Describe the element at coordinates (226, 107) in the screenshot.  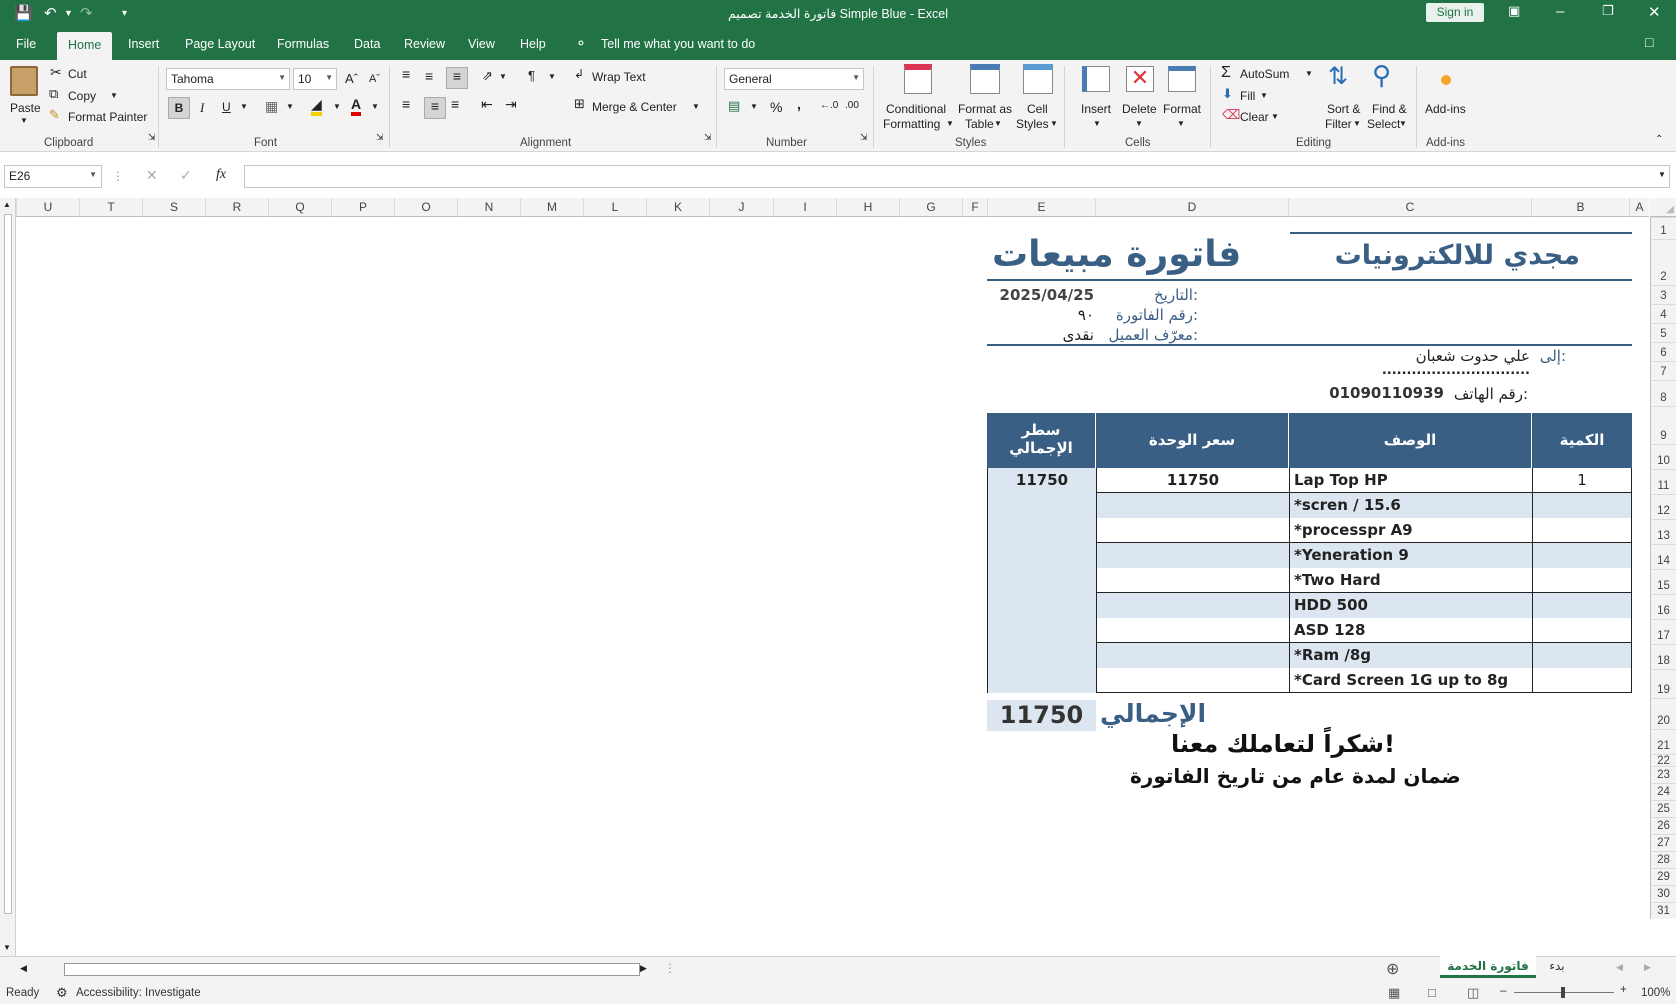
I see `underline-button: U` at that location.